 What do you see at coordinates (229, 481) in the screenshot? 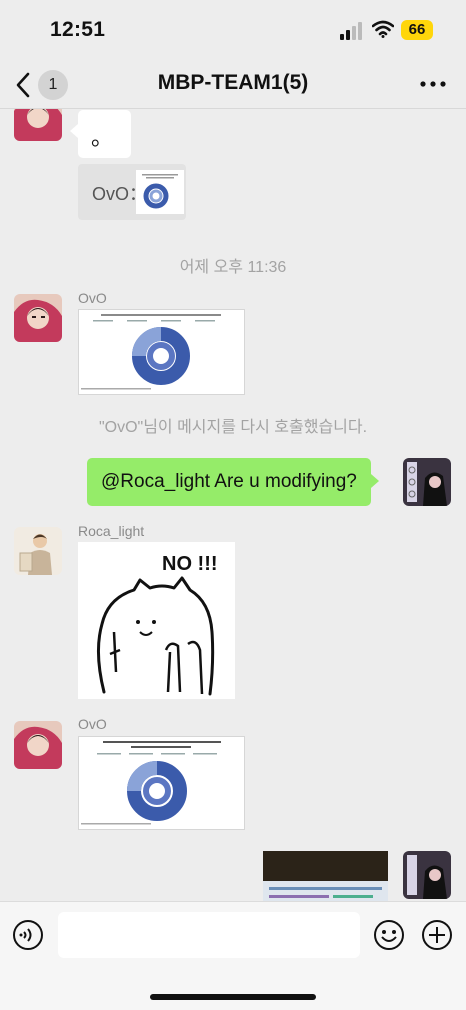
I see `my-message-text: @Roca_light Are u modifying?` at bounding box center [229, 481].